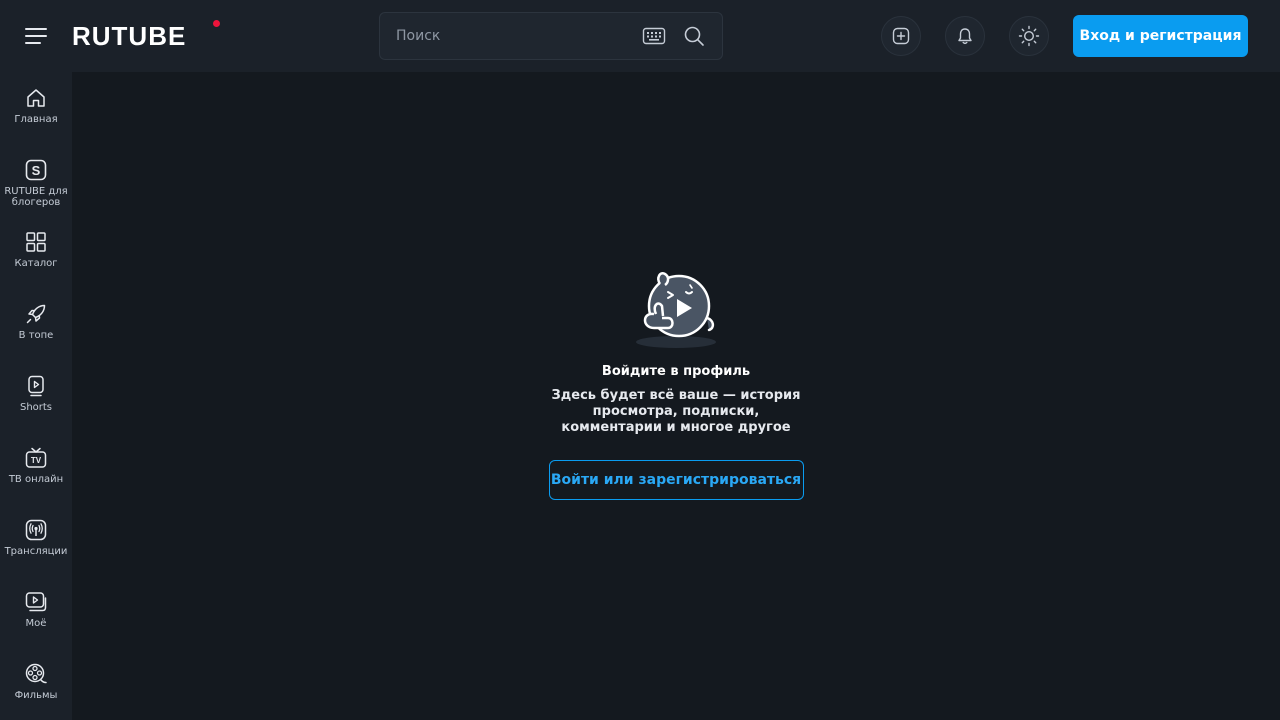 The image size is (1280, 720). I want to click on tv-icon: TV, so click(36, 457).